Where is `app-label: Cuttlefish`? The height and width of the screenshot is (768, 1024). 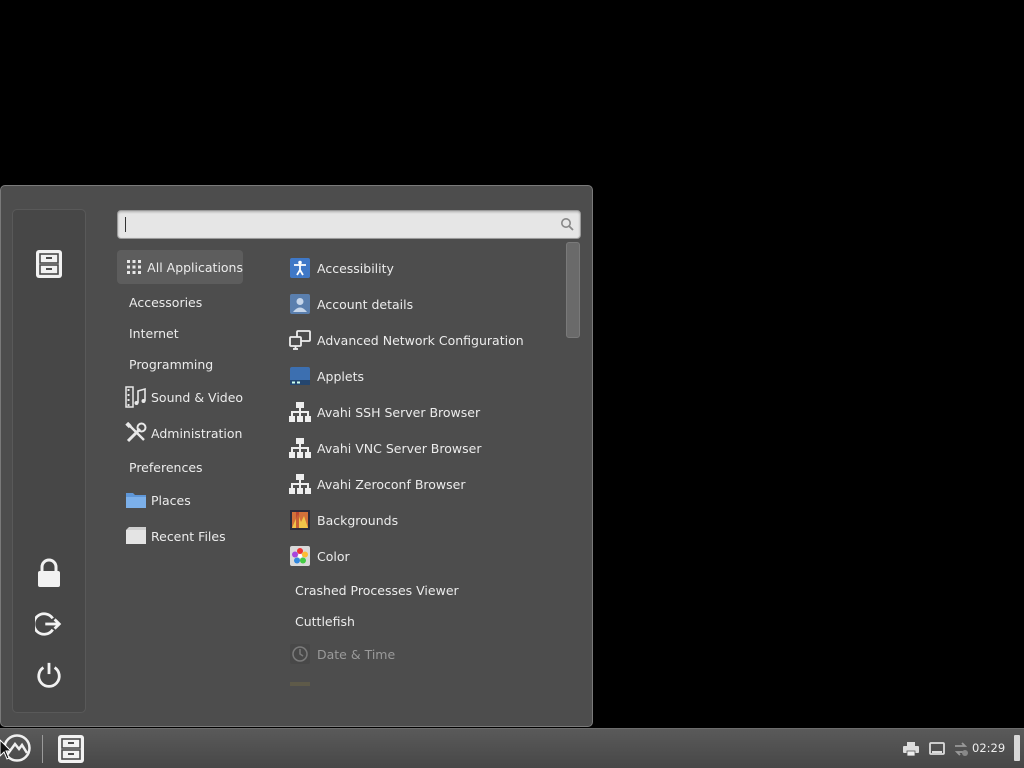
app-label: Cuttlefish is located at coordinates (325, 621).